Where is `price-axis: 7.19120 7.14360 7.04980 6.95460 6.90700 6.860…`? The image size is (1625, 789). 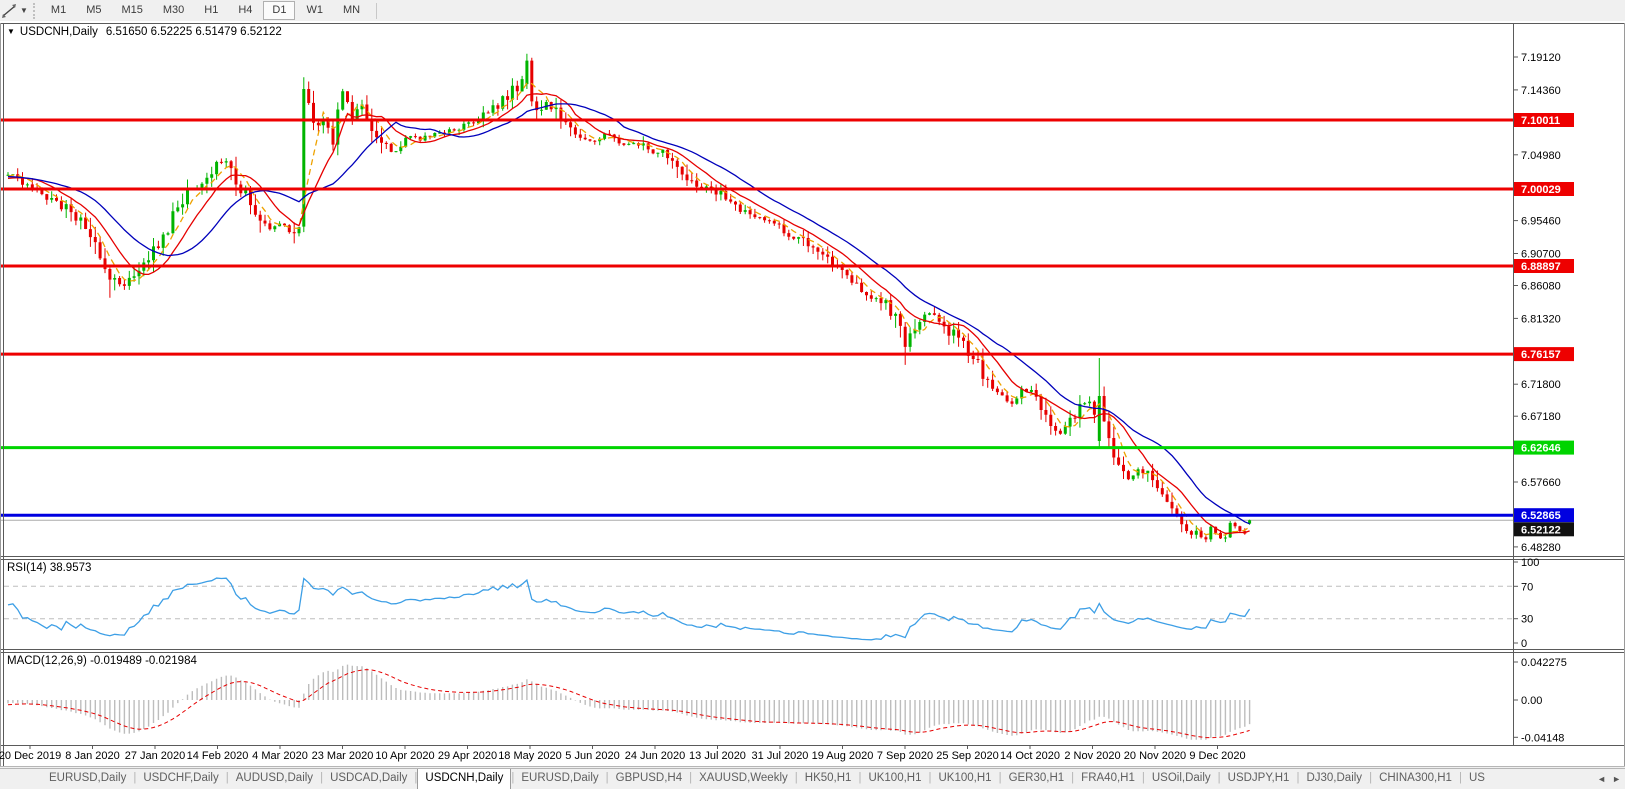 price-axis: 7.19120 7.14360 7.04980 6.95460 6.90700 6.860… is located at coordinates (1543, 398).